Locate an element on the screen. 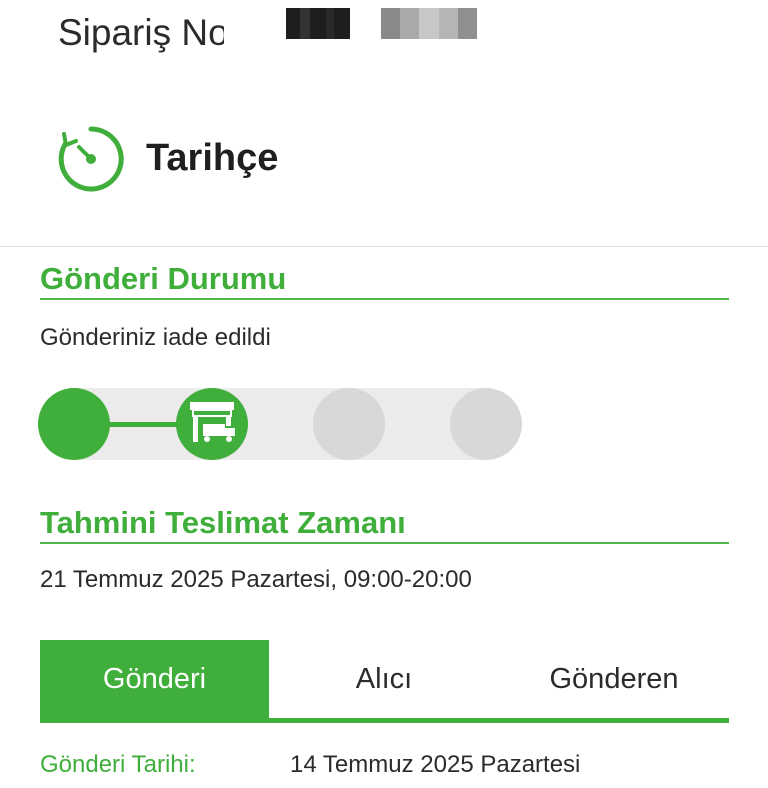 Image resolution: width=768 pixels, height=788 pixels. info-tabs: Gönderi Alıcı Gönderen is located at coordinates (384, 681).